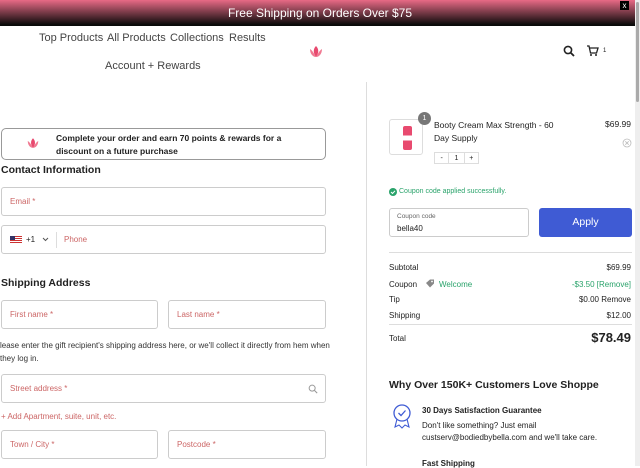  What do you see at coordinates (494, 131) in the screenshot?
I see `product-name: Booty Cream Max Strength - 60 Day Supply` at bounding box center [494, 131].